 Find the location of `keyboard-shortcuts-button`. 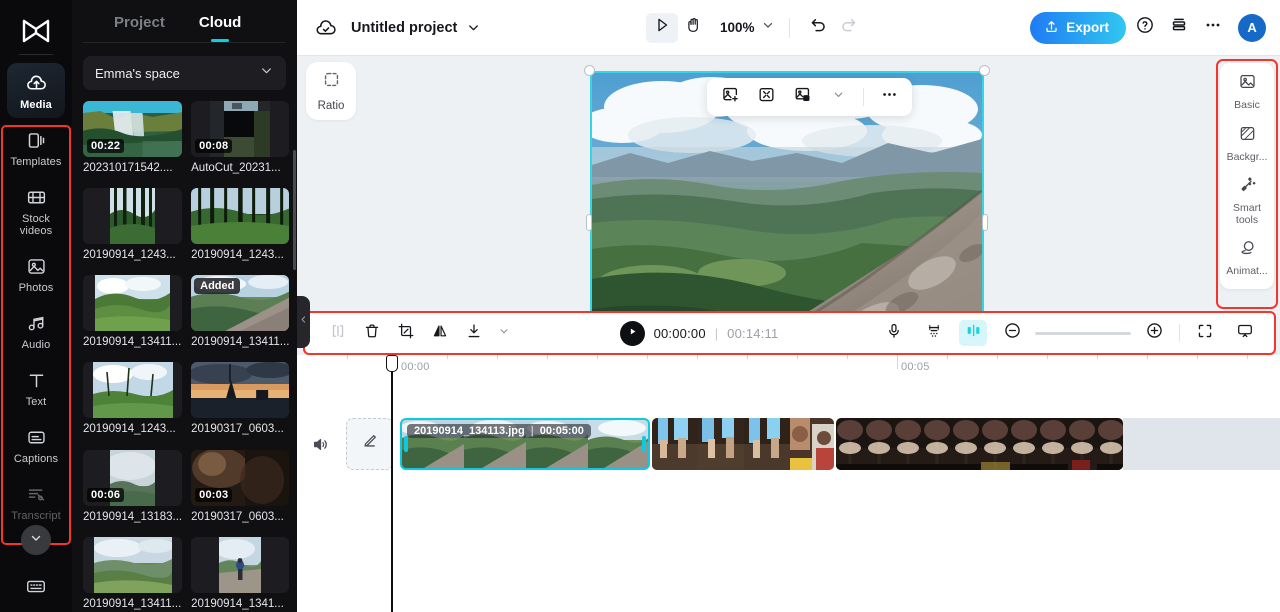

keyboard-shortcuts-button is located at coordinates (36, 588).